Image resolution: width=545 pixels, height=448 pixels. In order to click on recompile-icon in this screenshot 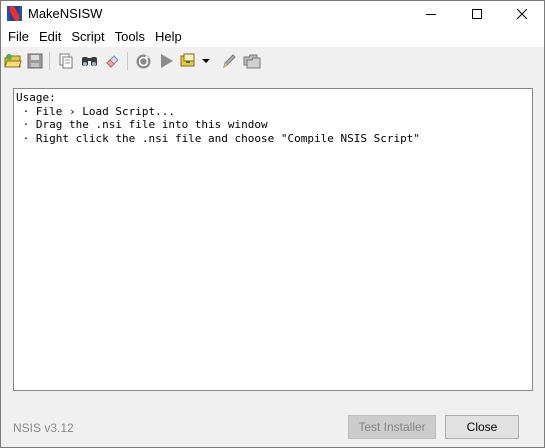, I will do `click(143, 61)`.